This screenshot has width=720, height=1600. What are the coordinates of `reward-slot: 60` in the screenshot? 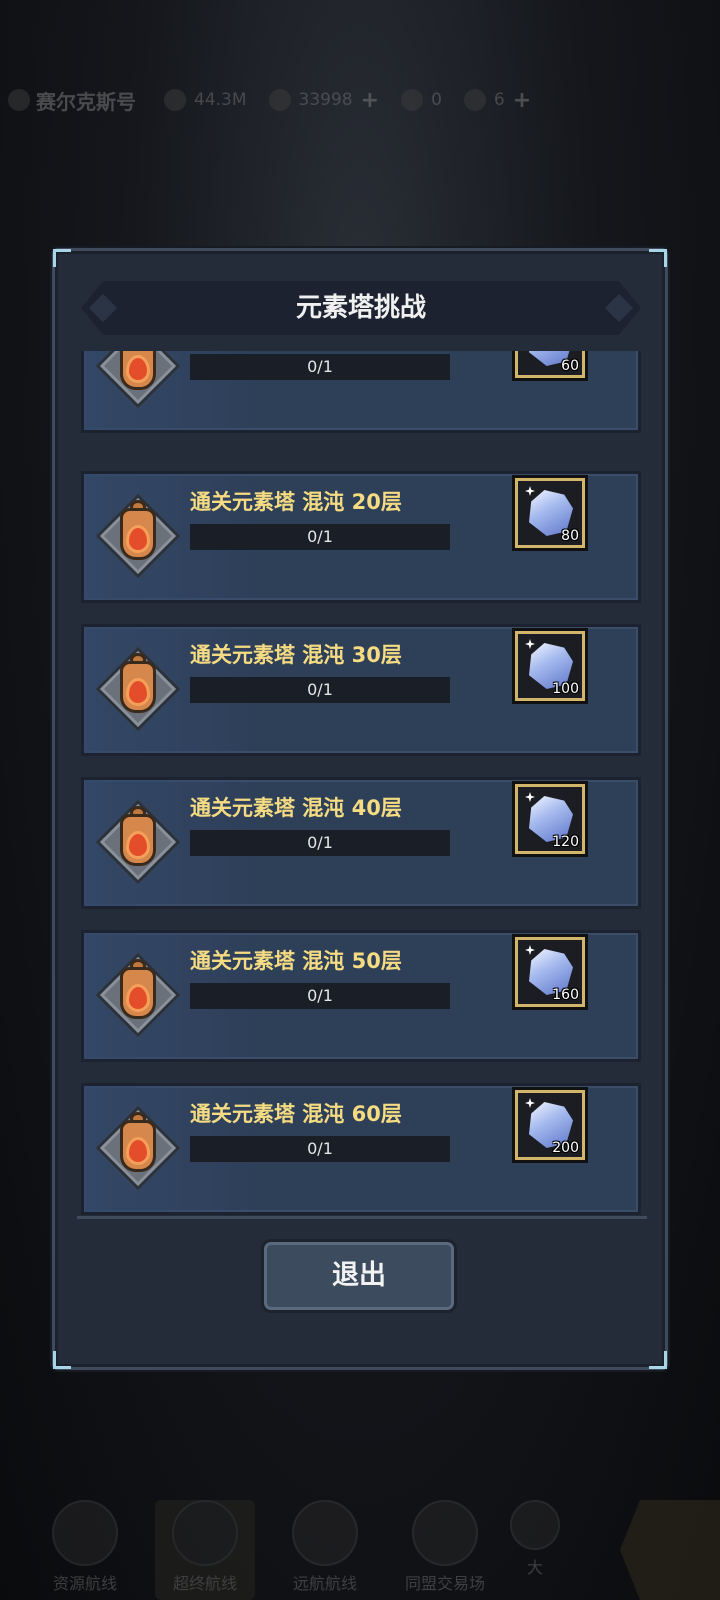 It's located at (550, 366).